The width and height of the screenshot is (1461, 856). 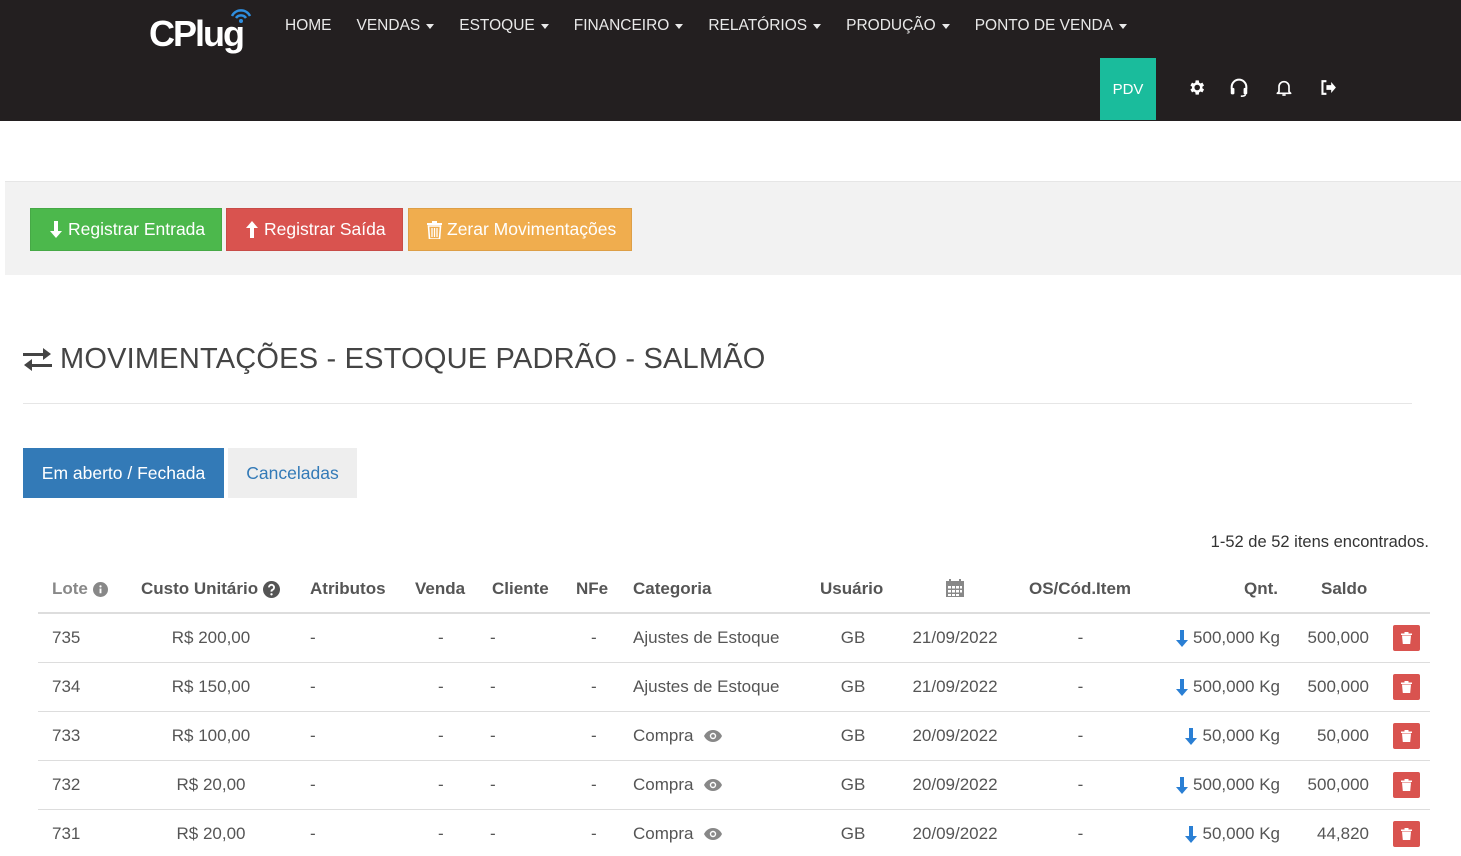 What do you see at coordinates (706, 637) in the screenshot?
I see `categoria-label: Ajustes de Estoque` at bounding box center [706, 637].